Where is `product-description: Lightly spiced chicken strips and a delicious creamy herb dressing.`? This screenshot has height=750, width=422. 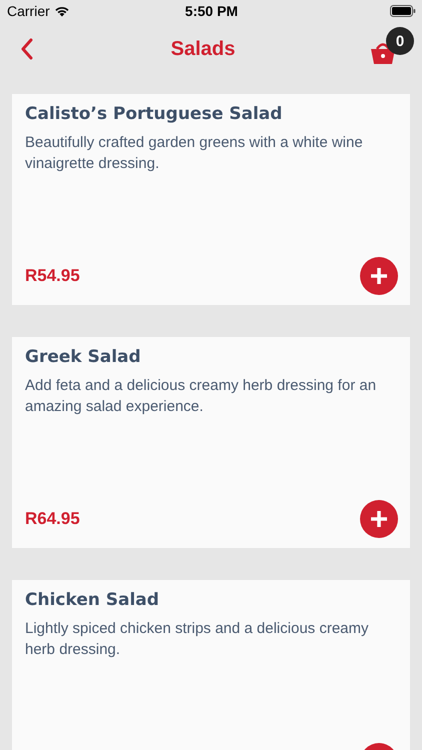 product-description: Lightly spiced chicken strips and a delicious creamy herb dressing. is located at coordinates (197, 639).